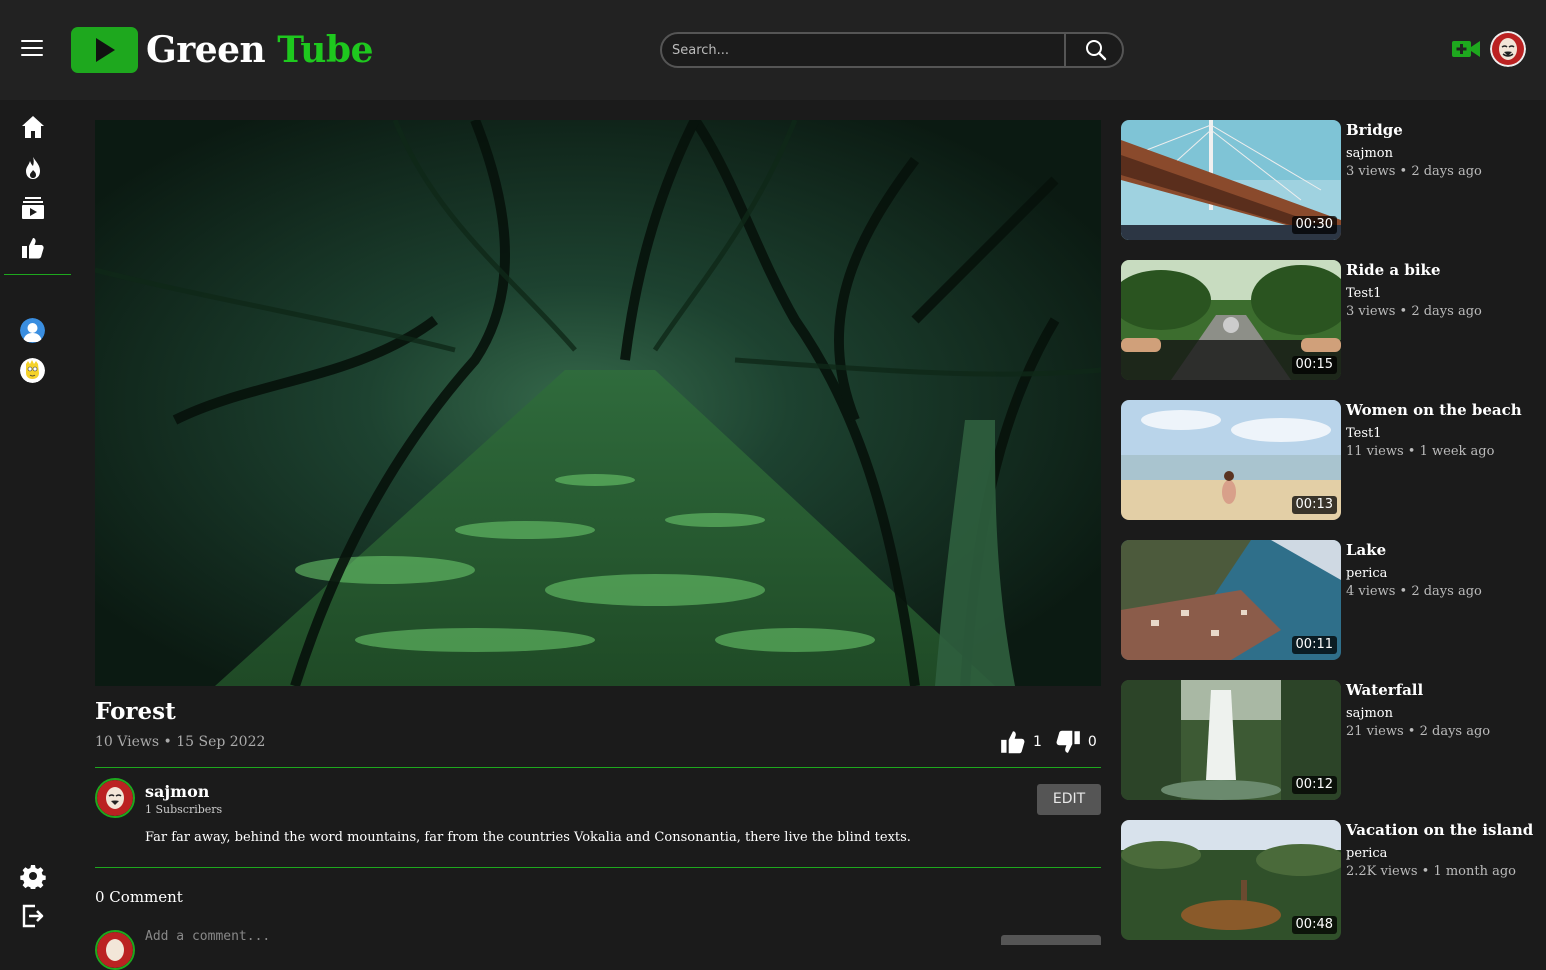 The height and width of the screenshot is (970, 1546). I want to click on dislike-button: 0, so click(1075, 742).